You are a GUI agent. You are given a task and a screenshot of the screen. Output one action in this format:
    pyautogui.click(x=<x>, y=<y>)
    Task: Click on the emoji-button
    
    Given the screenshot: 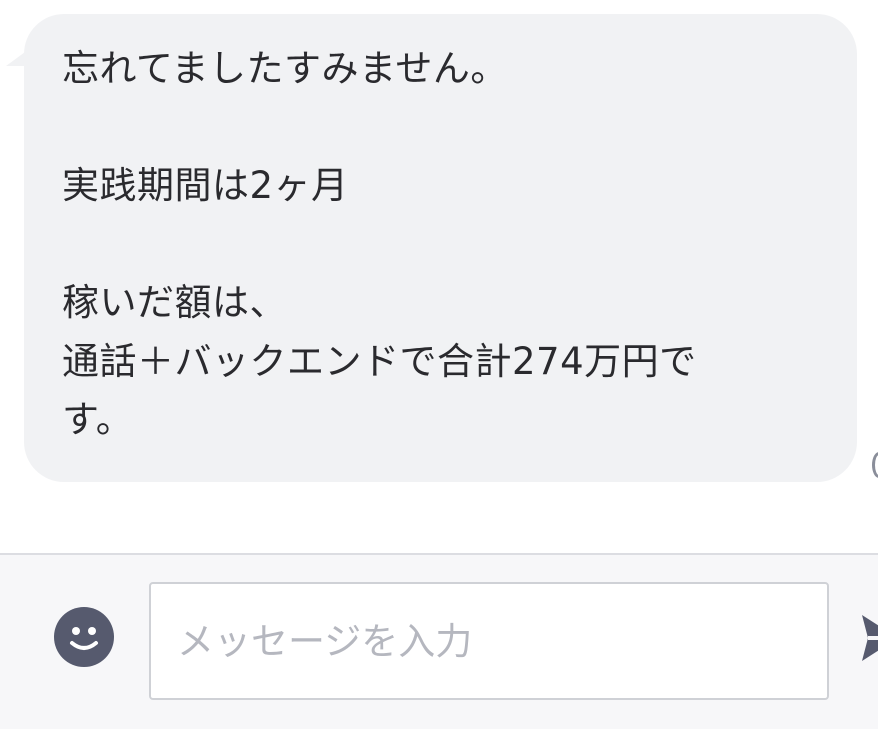 What is the action you would take?
    pyautogui.click(x=84, y=637)
    